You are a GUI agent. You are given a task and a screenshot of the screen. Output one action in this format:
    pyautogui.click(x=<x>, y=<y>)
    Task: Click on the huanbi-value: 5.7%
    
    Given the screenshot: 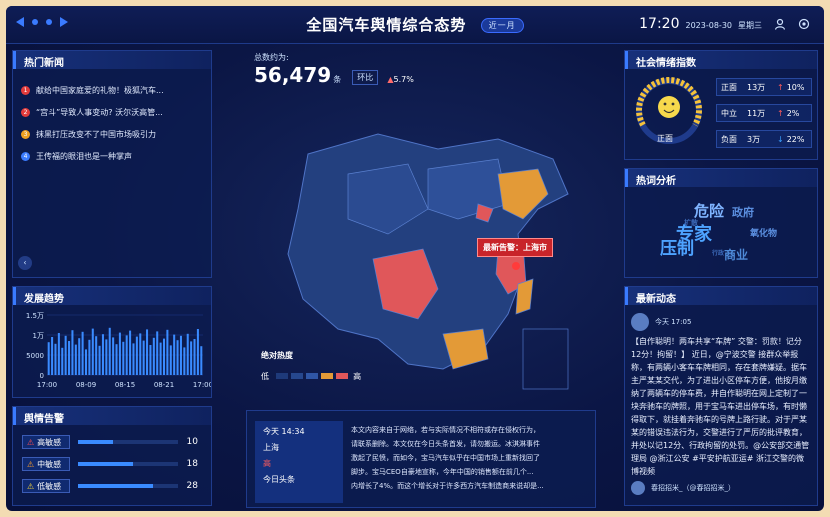 What is the action you would take?
    pyautogui.click(x=403, y=79)
    